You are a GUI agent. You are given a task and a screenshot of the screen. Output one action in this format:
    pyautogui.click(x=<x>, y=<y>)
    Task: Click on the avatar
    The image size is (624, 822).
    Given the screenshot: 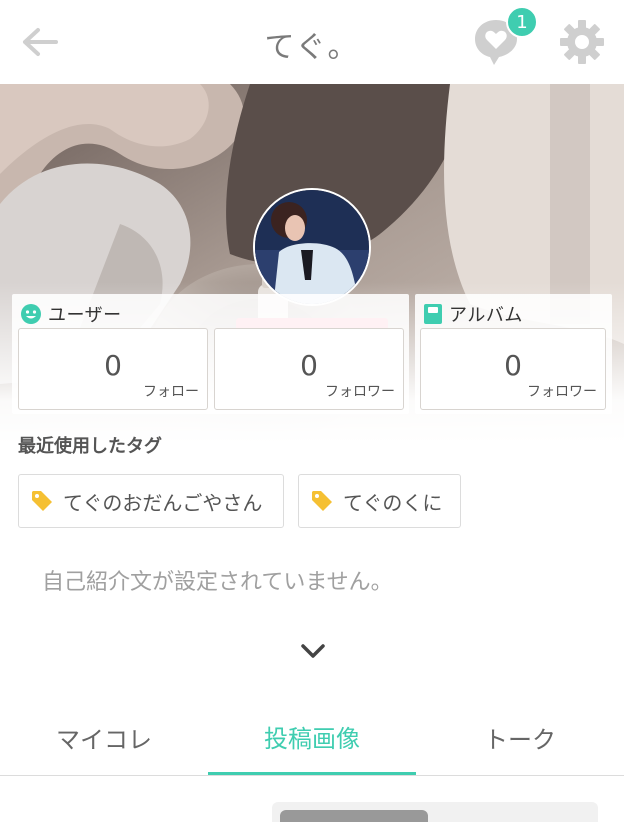 What is the action you would take?
    pyautogui.click(x=312, y=247)
    